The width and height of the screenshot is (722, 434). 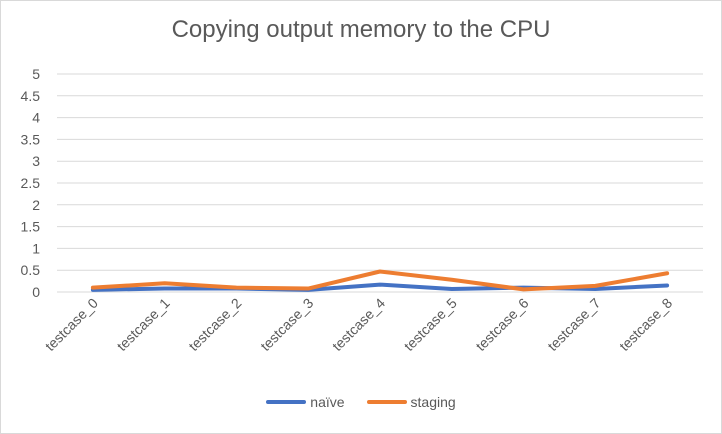 I want to click on legend-item-naive: naïve, so click(x=305, y=402).